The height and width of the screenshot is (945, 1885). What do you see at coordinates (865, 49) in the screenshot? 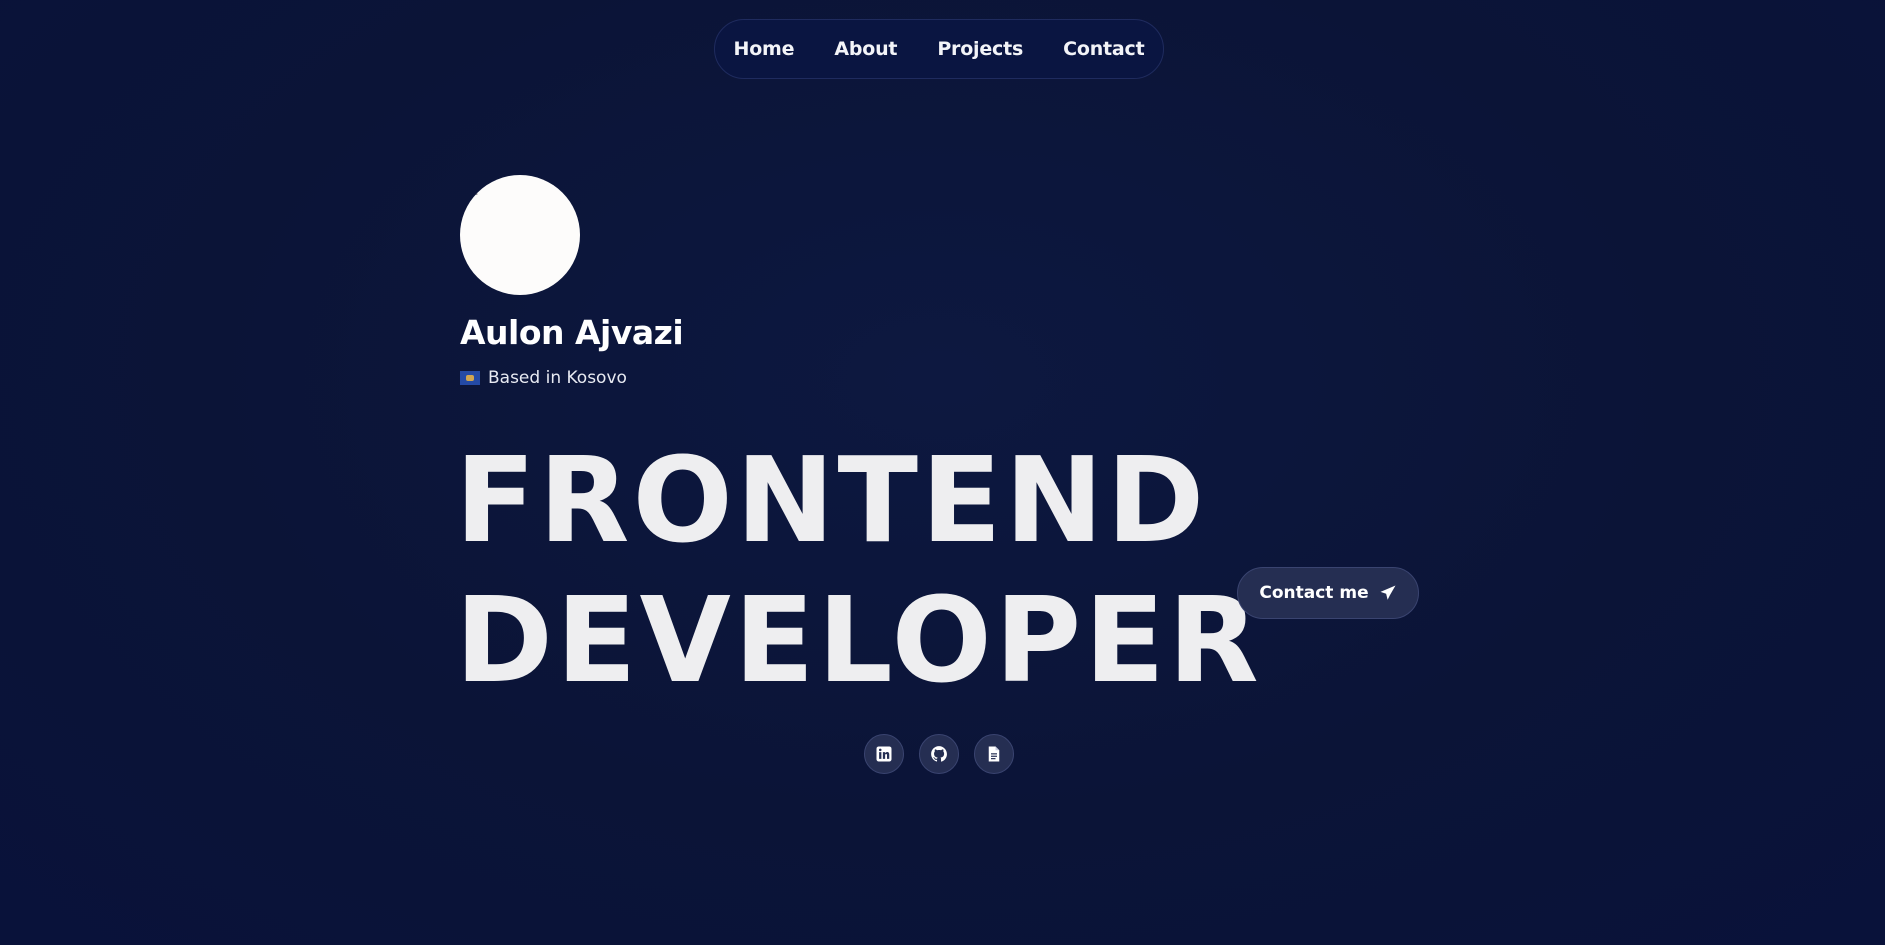
I see `nav-about-link: About` at bounding box center [865, 49].